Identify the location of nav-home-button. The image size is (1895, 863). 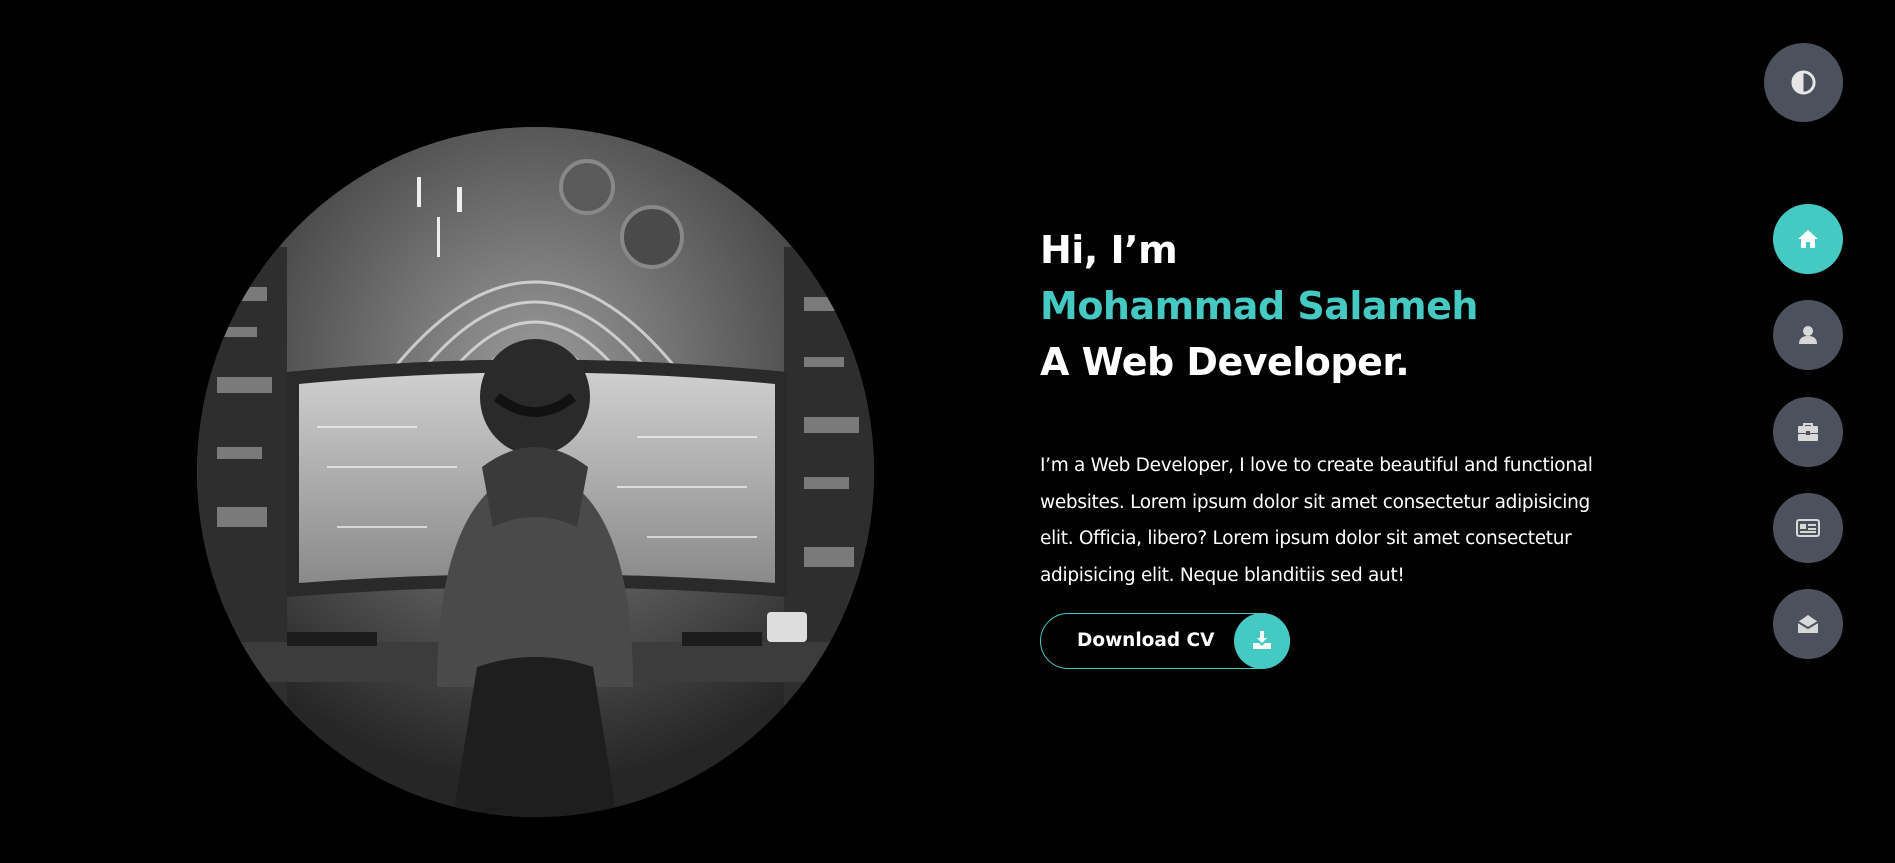
(1808, 239).